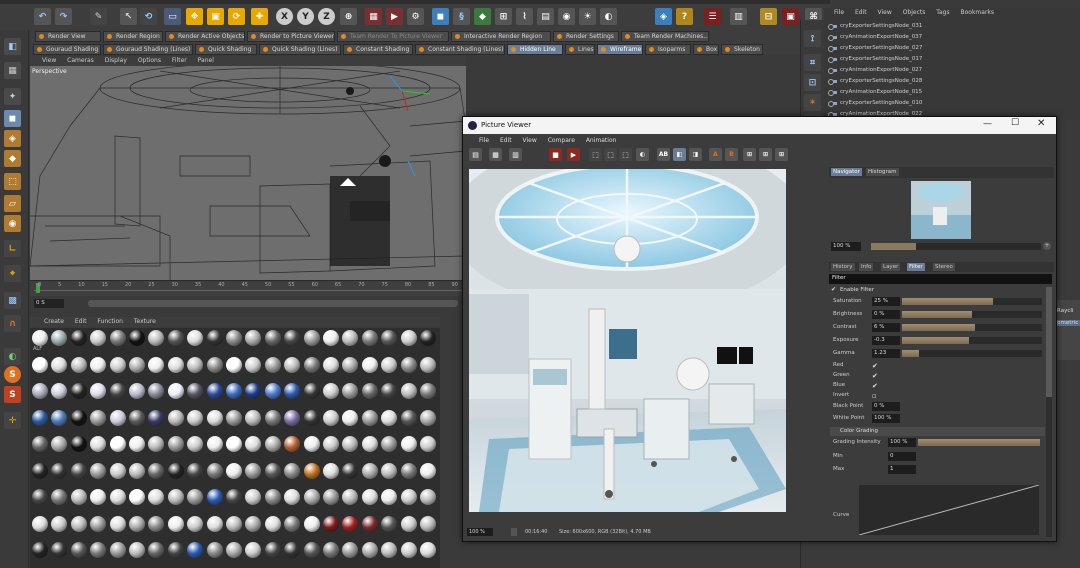  I want to click on control-white-point: White Point 100 %, so click(937, 419).